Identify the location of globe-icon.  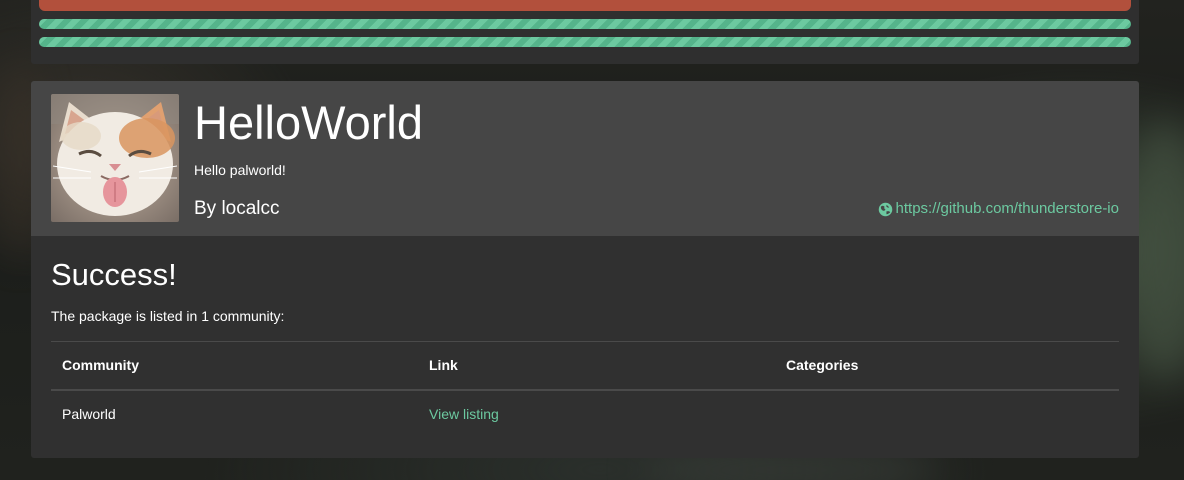
(885, 209).